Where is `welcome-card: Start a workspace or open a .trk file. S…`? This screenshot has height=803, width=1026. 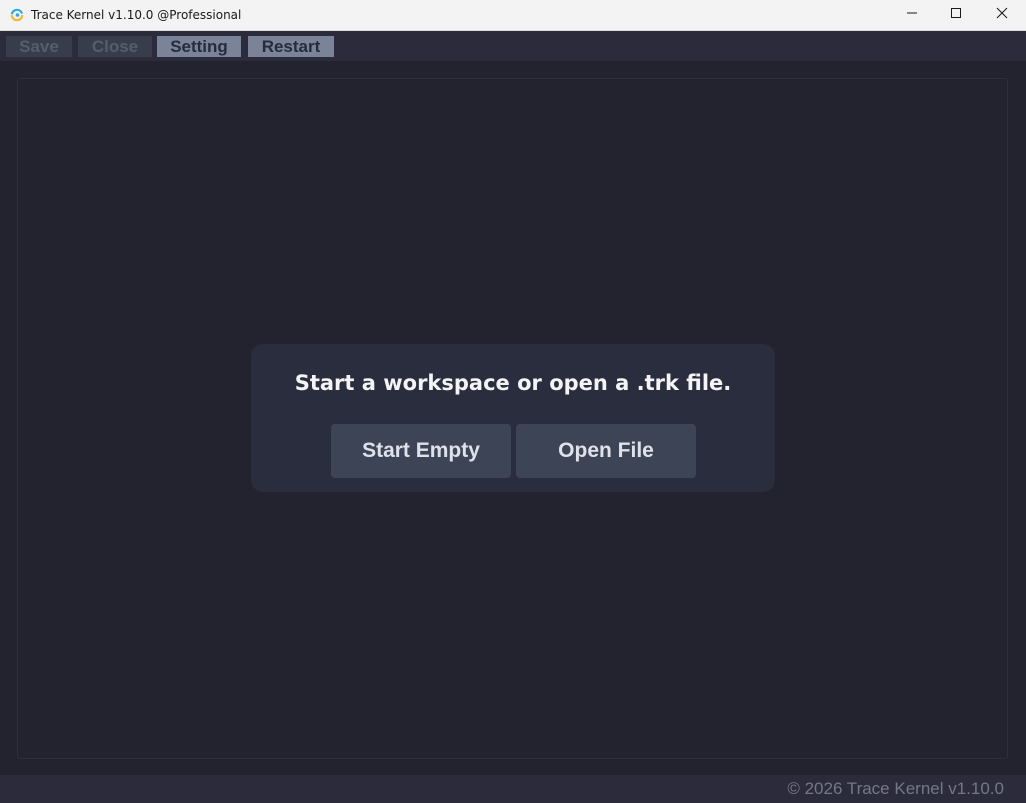
welcome-card: Start a workspace or open a .trk file. S… is located at coordinates (513, 418).